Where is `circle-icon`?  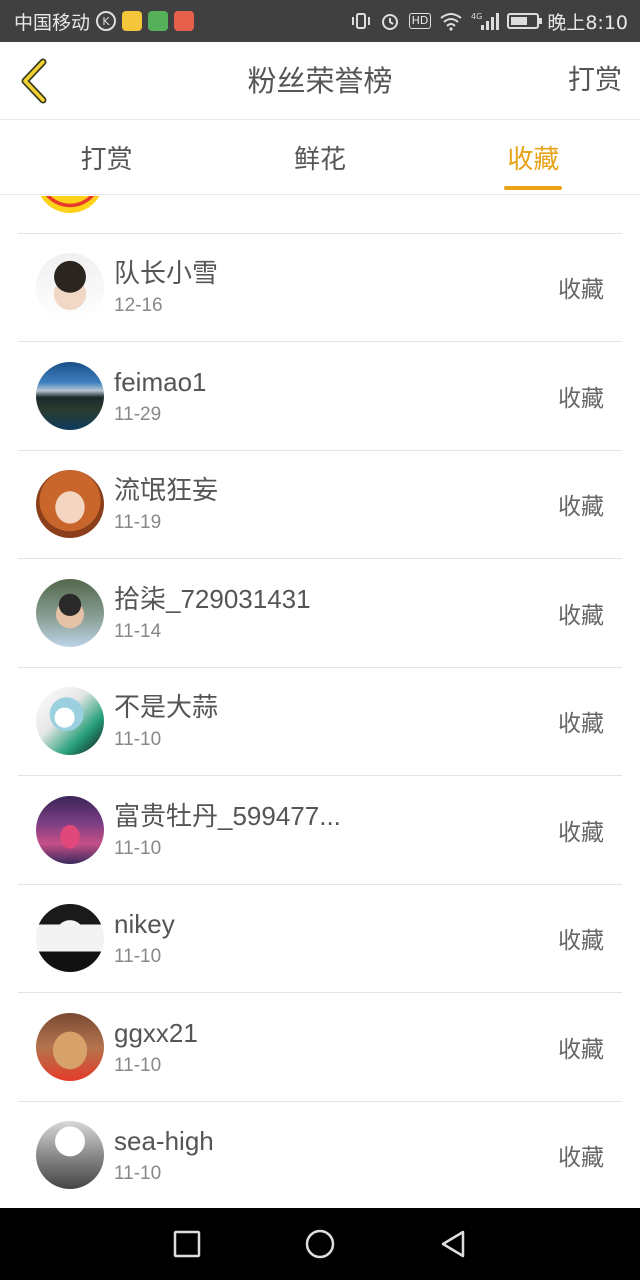
circle-icon is located at coordinates (320, 1244).